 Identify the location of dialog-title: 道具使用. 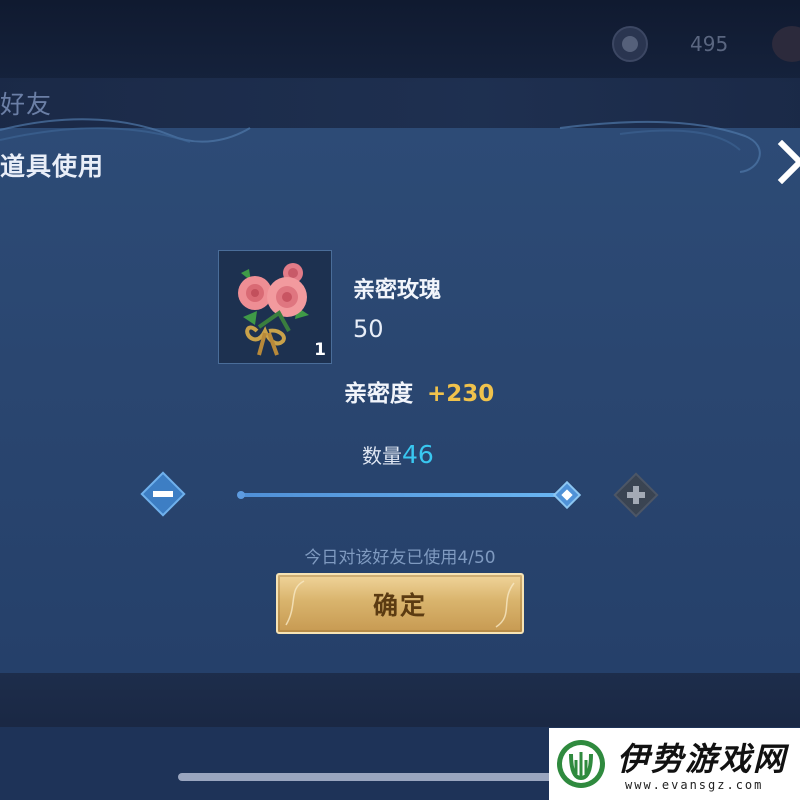
(52, 166).